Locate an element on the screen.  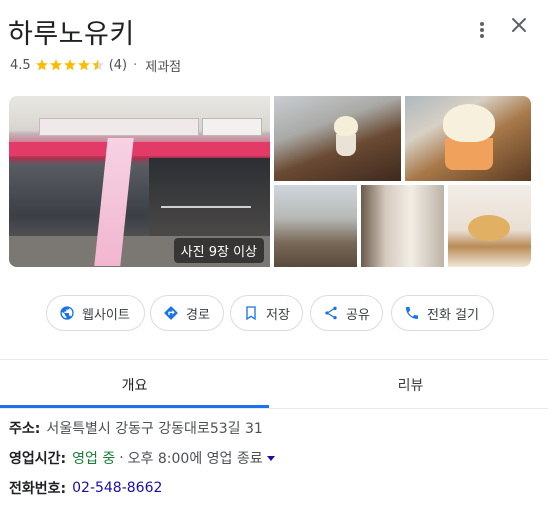
globe-icon is located at coordinates (67, 313).